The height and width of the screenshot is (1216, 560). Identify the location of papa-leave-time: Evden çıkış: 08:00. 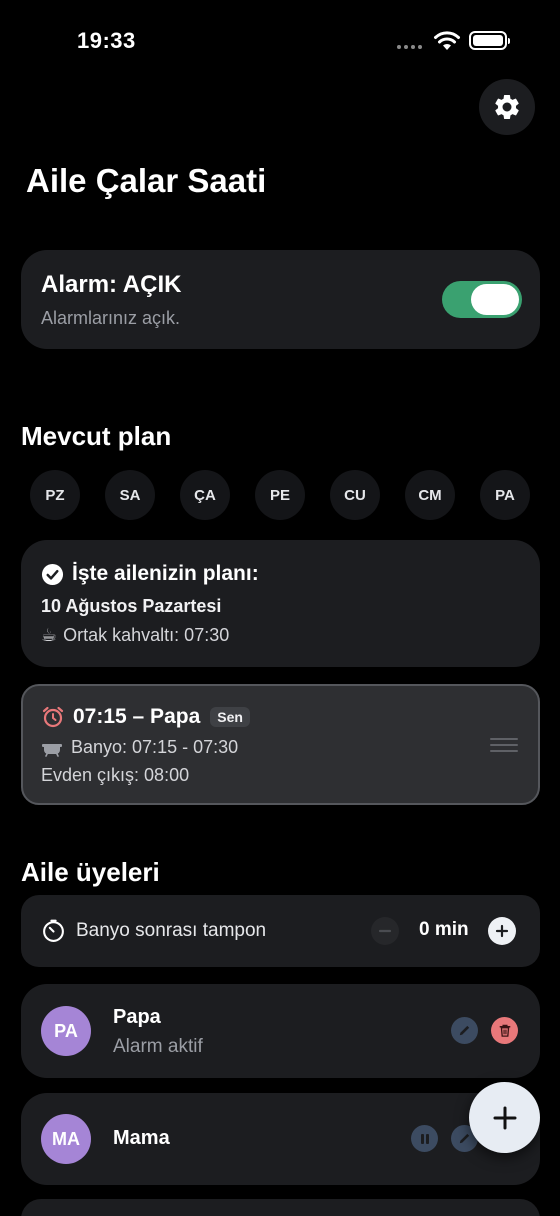
(115, 775).